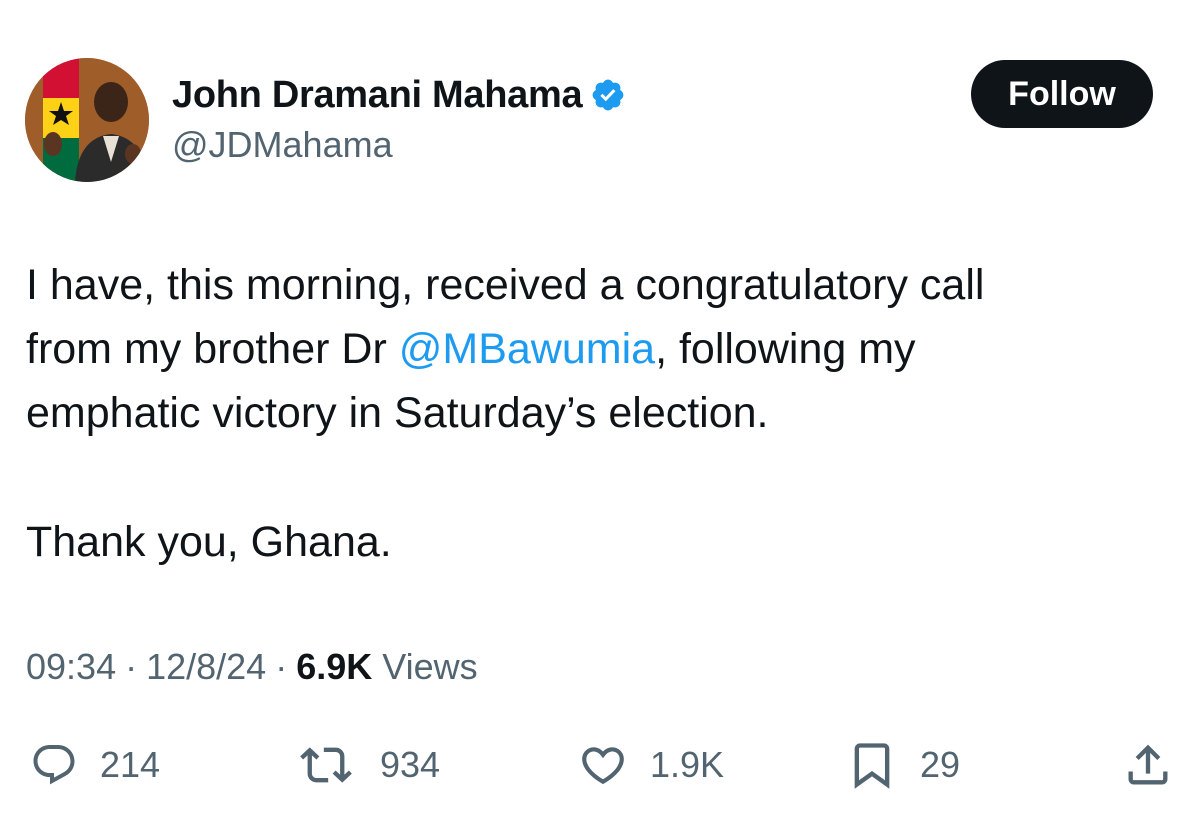 The width and height of the screenshot is (1200, 832). Describe the element at coordinates (54, 765) in the screenshot. I see `reply-icon` at that location.